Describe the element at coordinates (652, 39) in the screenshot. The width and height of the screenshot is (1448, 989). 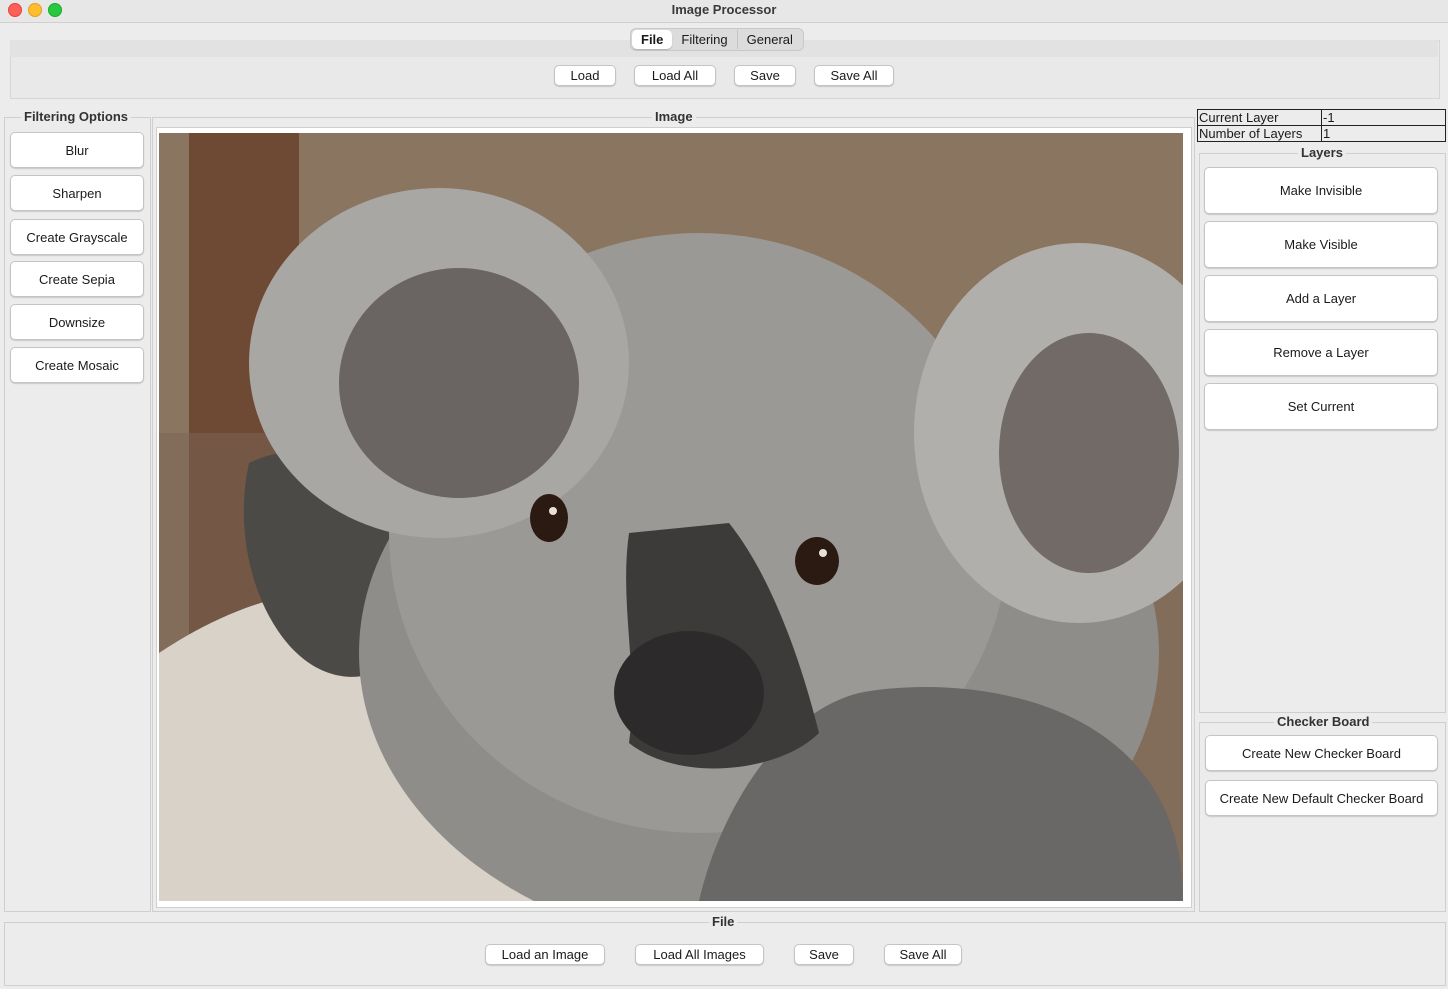
I see `tab-file: File` at that location.